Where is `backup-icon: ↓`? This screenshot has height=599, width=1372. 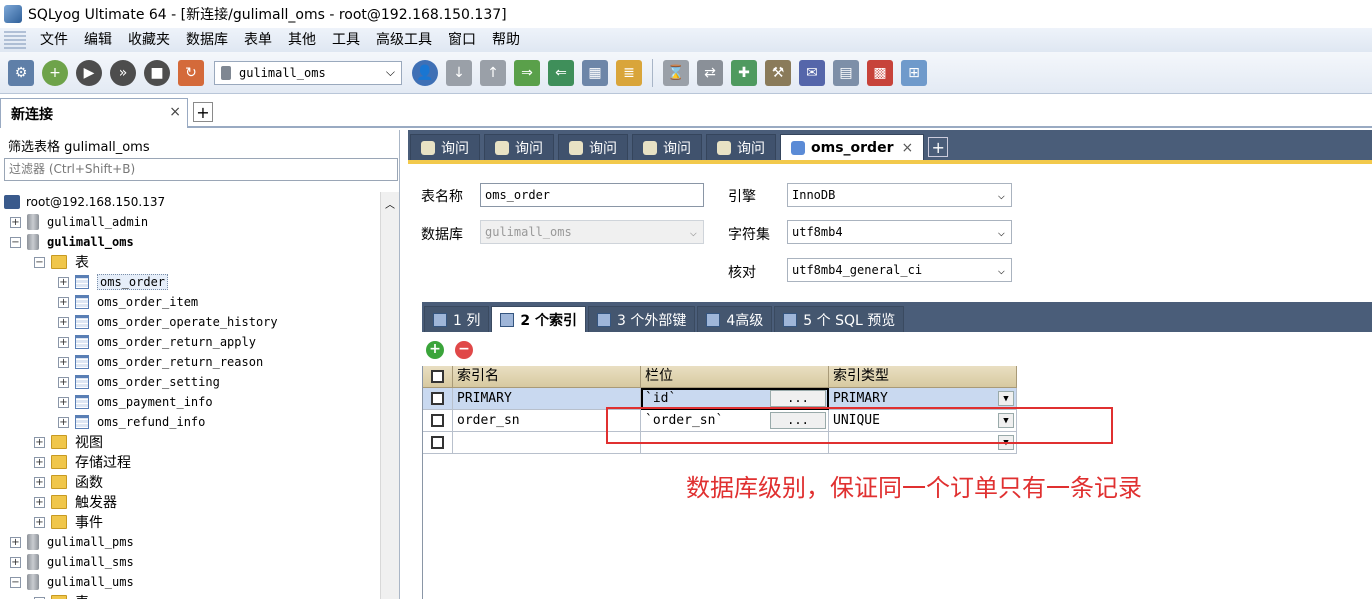 backup-icon: ↓ is located at coordinates (459, 72).